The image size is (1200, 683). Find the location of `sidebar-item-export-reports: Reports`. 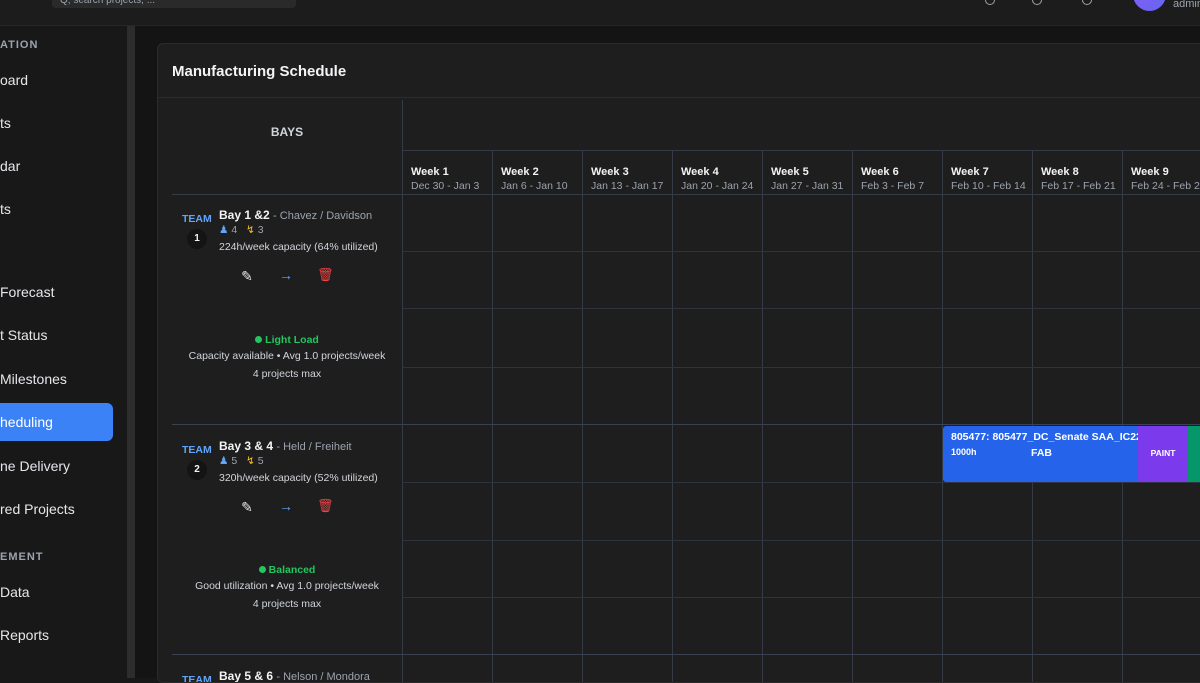

sidebar-item-export-reports: Reports is located at coordinates (56, 635).